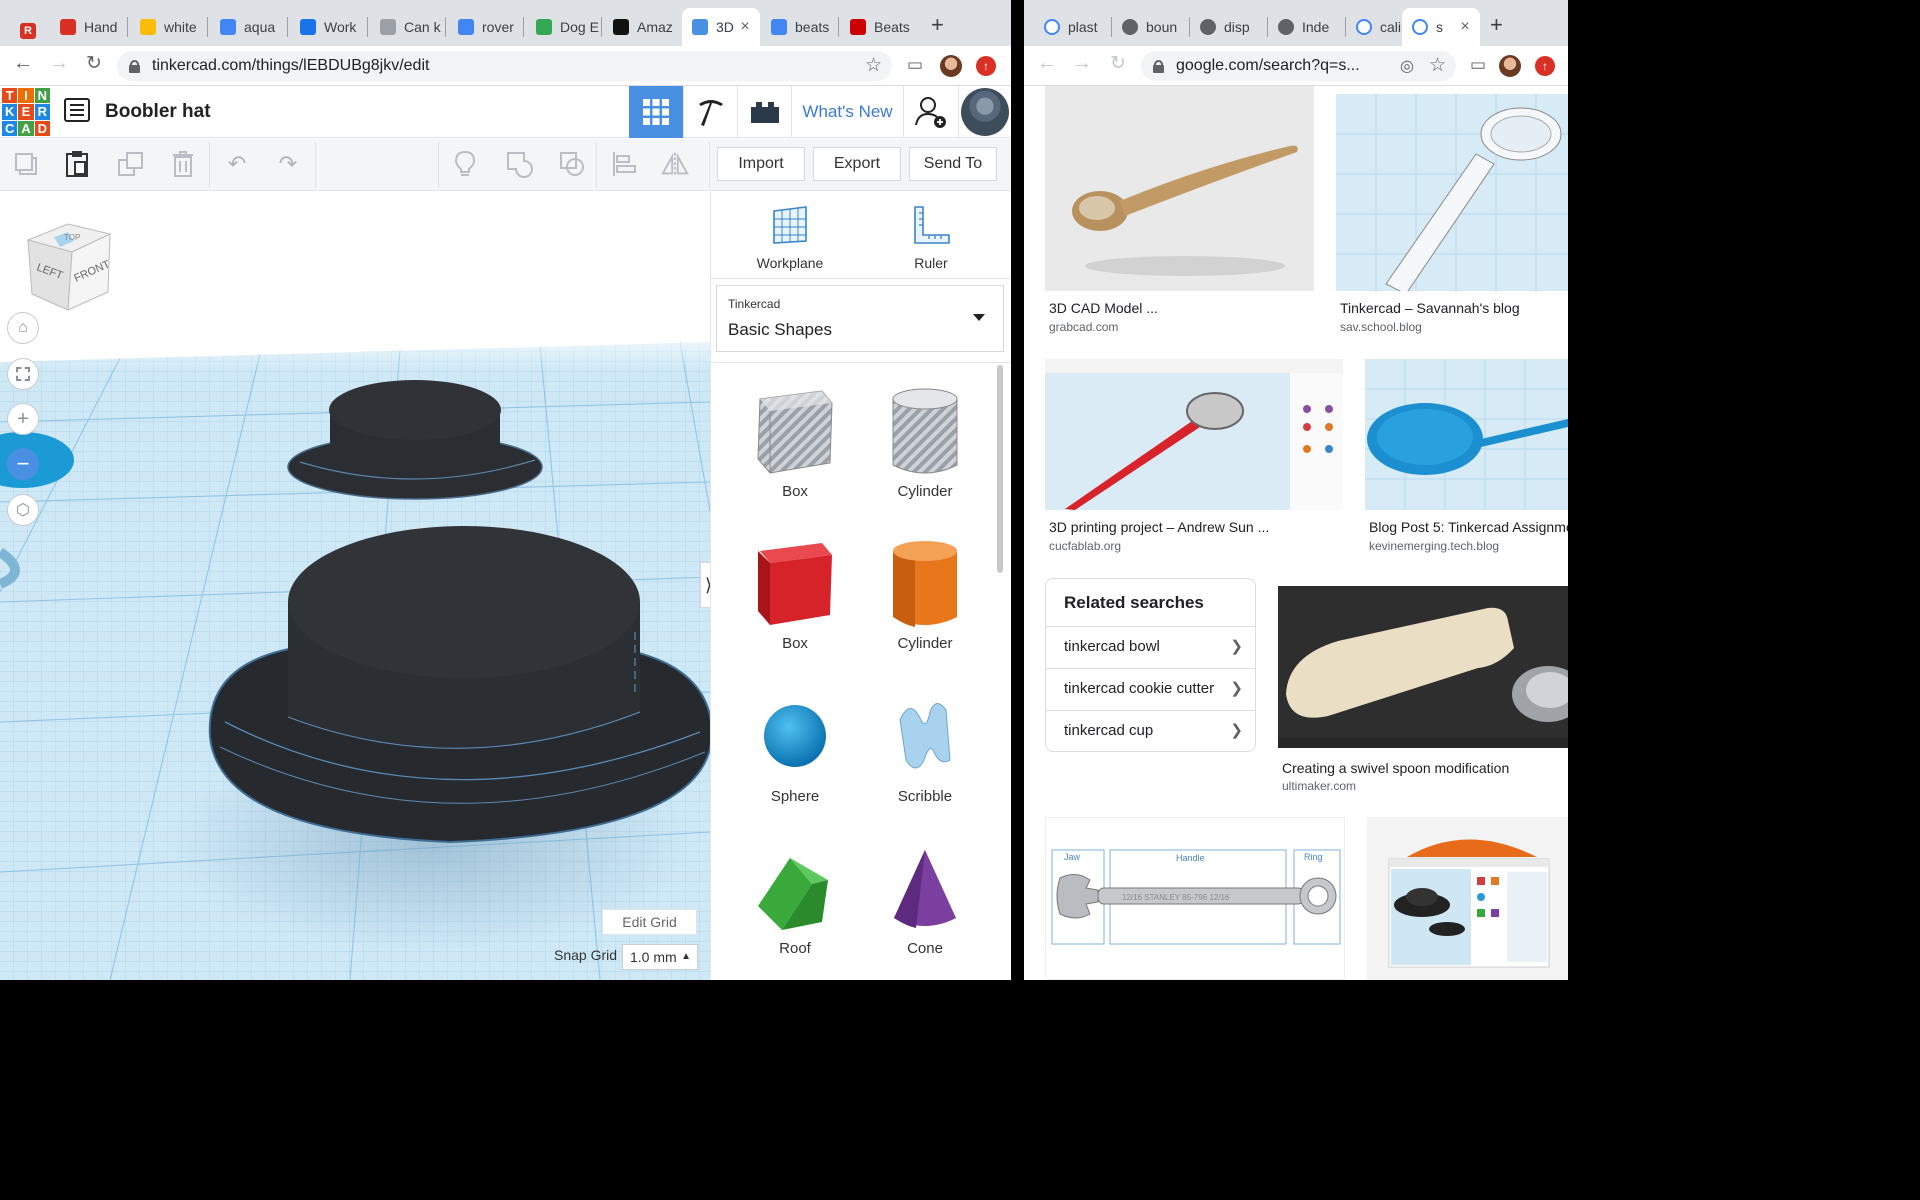 The image size is (1920, 1200). I want to click on fit-view-button, so click(23, 374).